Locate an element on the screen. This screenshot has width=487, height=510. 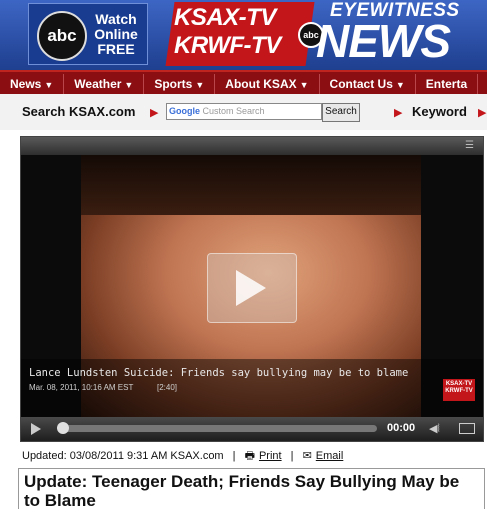
video-duration: [2:40] is located at coordinates (167, 387).